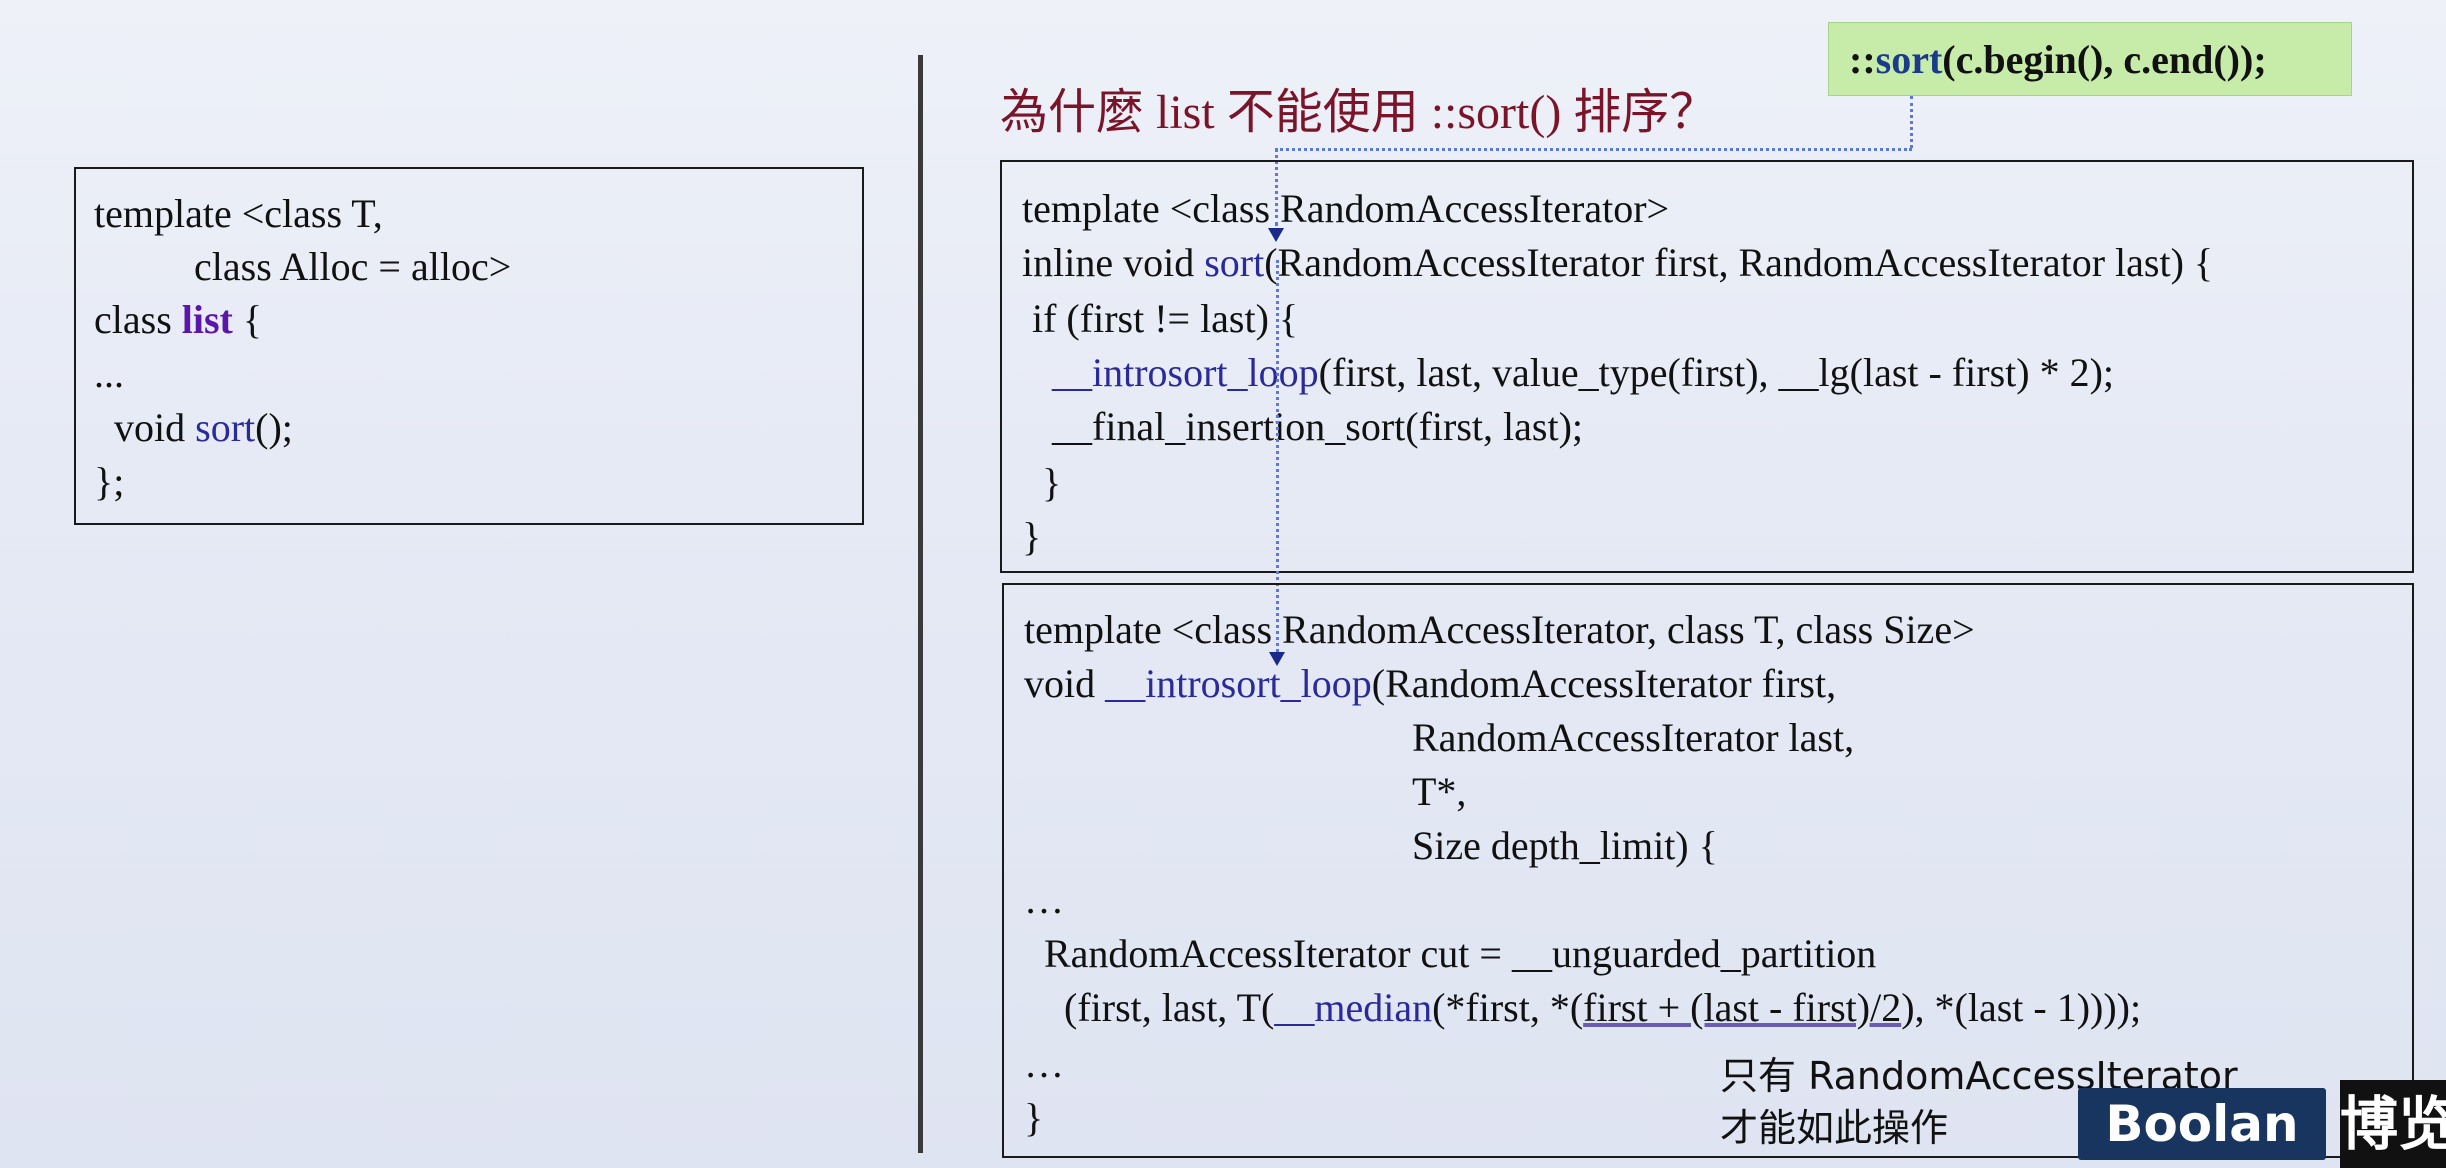  I want to click on sort-fn-name: sort, so click(1234, 262).